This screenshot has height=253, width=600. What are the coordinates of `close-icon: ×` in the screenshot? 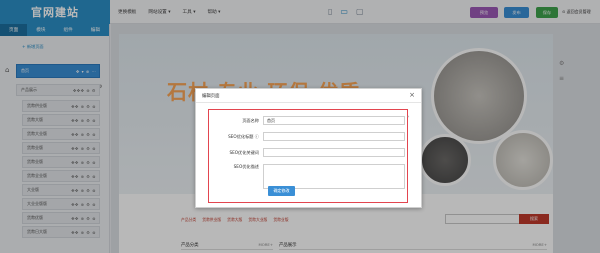 It's located at (412, 95).